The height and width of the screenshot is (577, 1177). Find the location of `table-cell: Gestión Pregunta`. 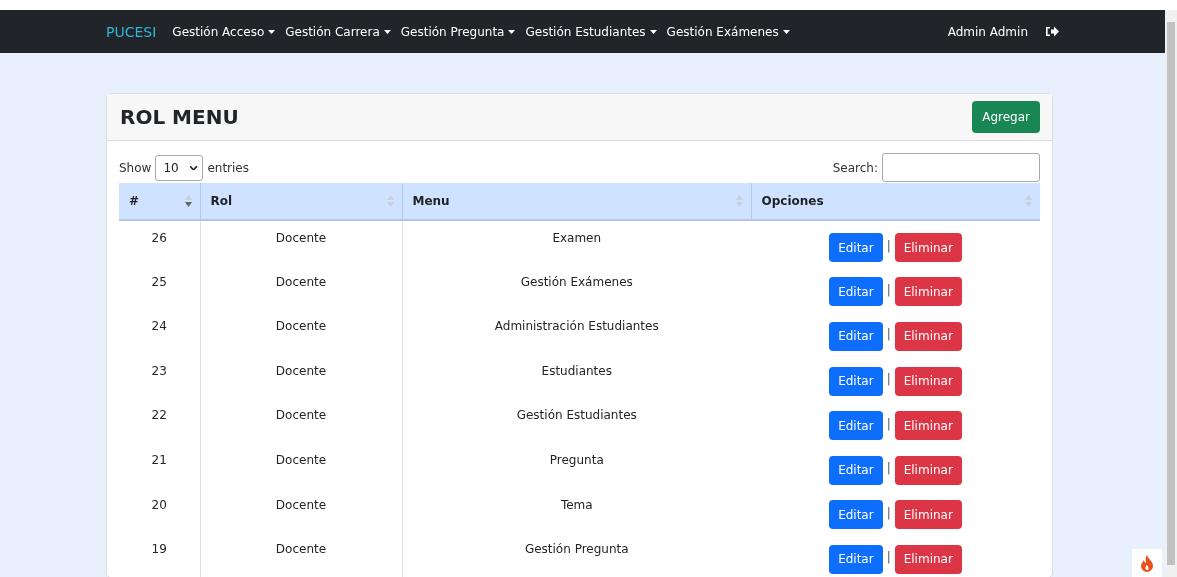

table-cell: Gestión Pregunta is located at coordinates (576, 554).